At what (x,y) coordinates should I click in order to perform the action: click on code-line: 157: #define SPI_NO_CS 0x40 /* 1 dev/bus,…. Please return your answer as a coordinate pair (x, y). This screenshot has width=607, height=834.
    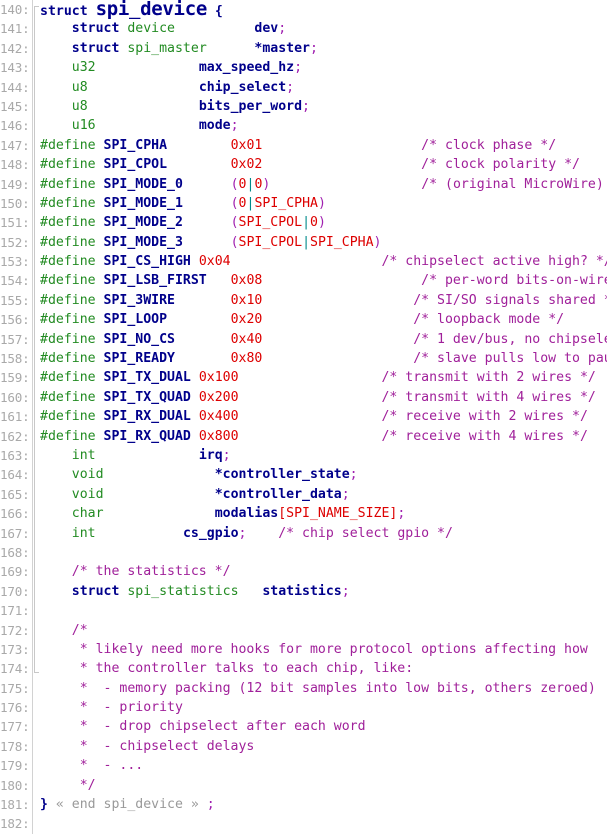
    Looking at the image, I should click on (303, 339).